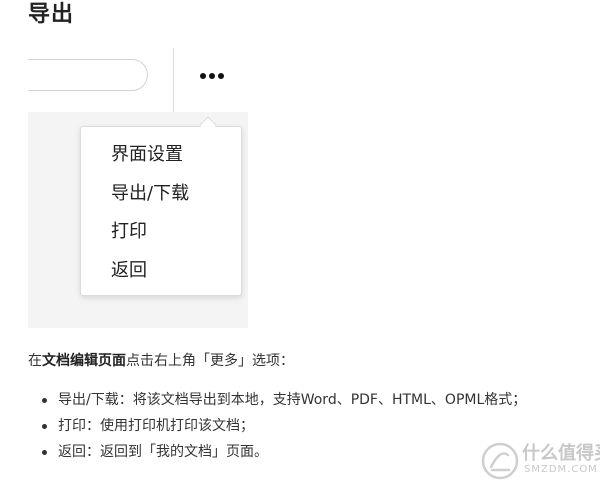 The height and width of the screenshot is (489, 600). I want to click on smzdm-logo-icon, so click(500, 461).